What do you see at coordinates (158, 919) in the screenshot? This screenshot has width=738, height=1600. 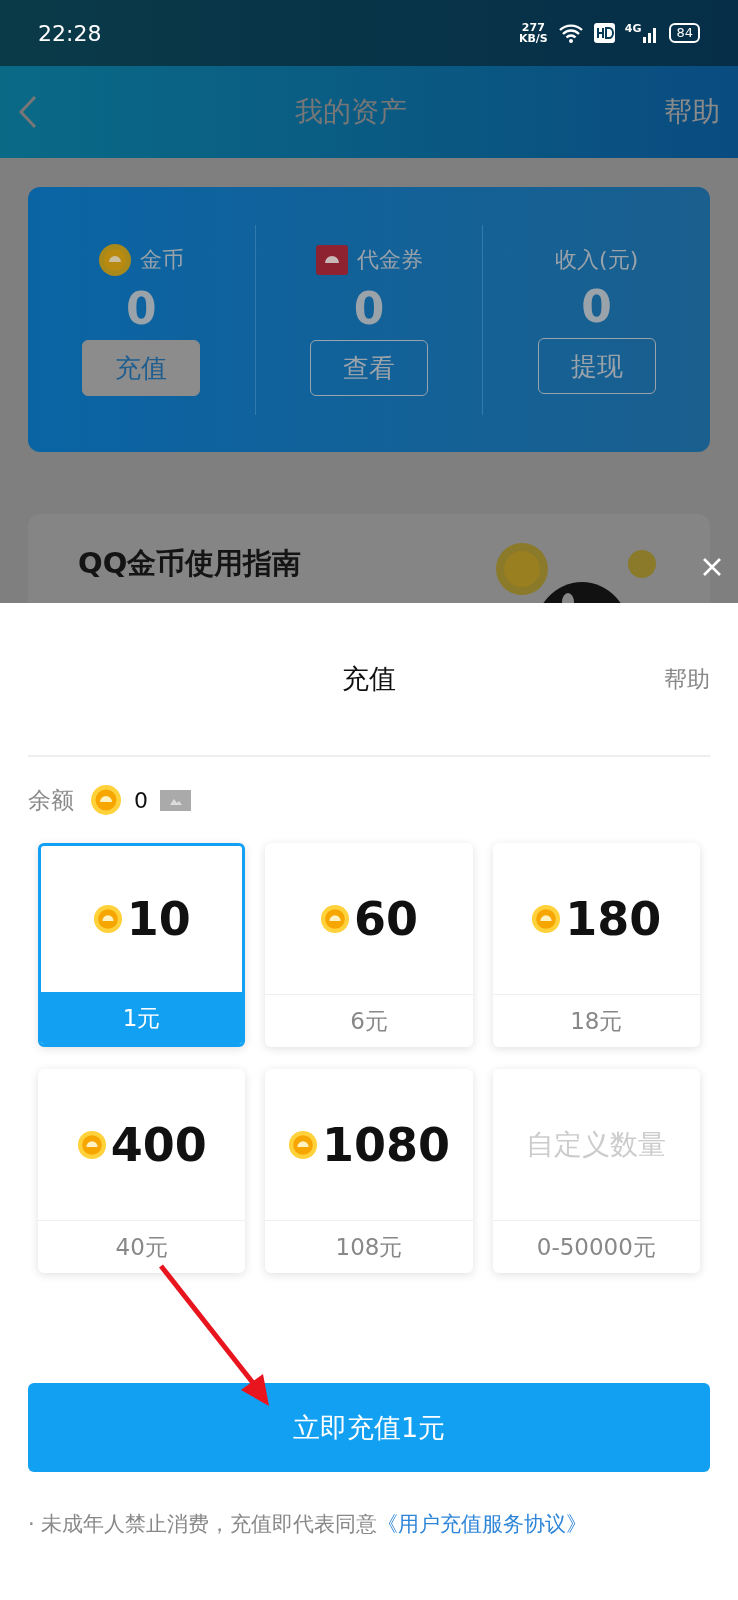 I see `coin-amount: 10` at bounding box center [158, 919].